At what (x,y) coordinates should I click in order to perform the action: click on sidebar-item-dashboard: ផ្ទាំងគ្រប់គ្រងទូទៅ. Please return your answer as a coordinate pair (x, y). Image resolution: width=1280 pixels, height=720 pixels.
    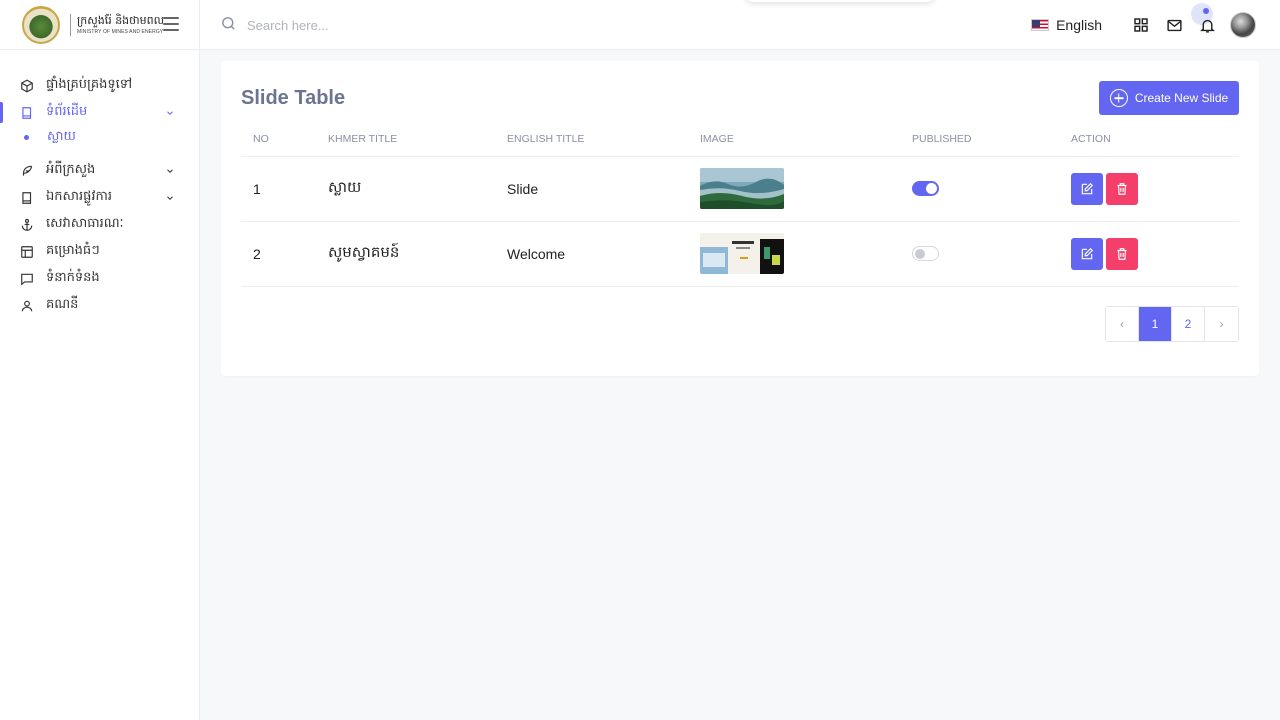
    Looking at the image, I should click on (99, 85).